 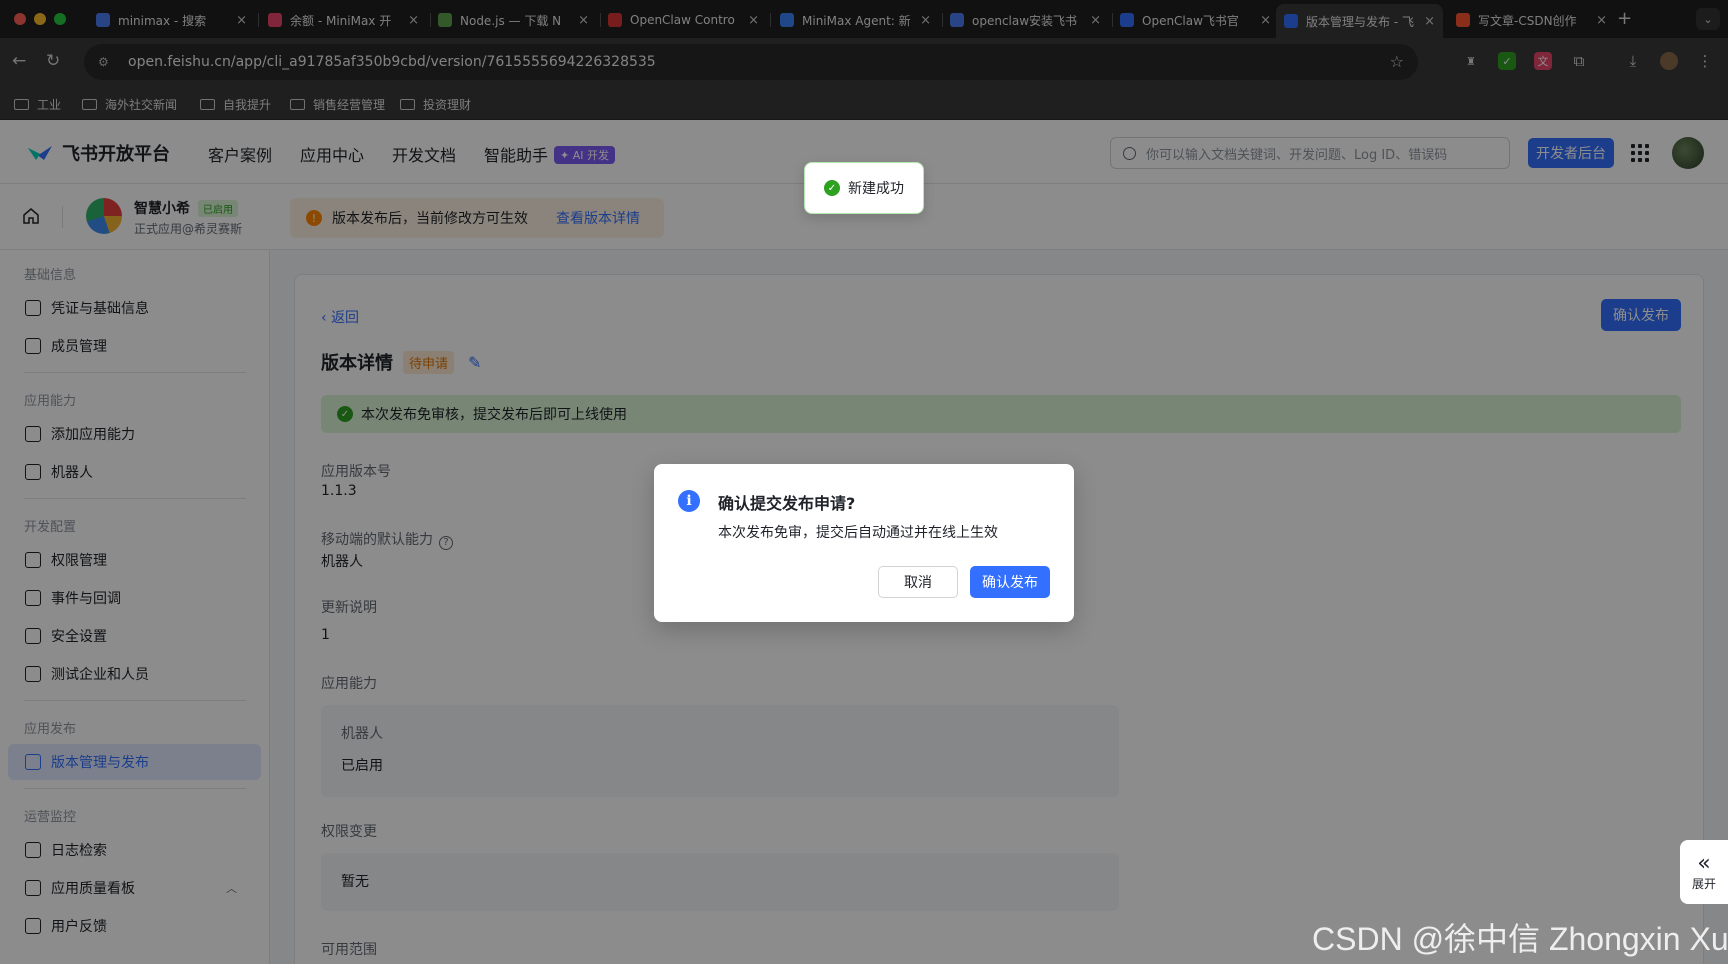 I want to click on cancel-button: 取消, so click(x=918, y=582).